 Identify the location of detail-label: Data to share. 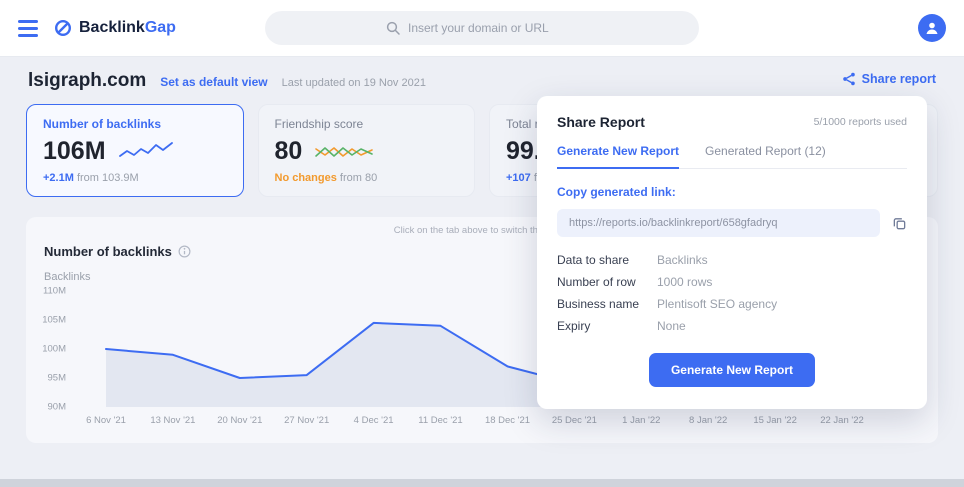
(593, 260).